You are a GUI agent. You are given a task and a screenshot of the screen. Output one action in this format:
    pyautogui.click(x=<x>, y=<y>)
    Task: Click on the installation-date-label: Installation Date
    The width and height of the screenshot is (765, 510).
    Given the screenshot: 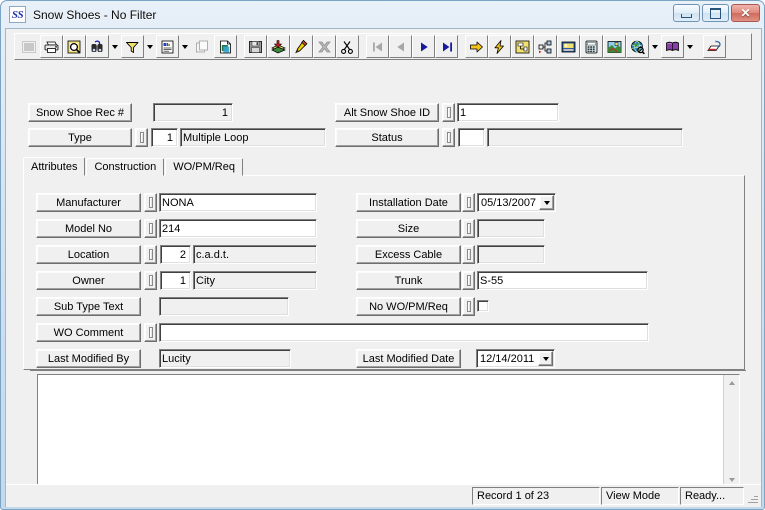 What is the action you would take?
    pyautogui.click(x=408, y=202)
    